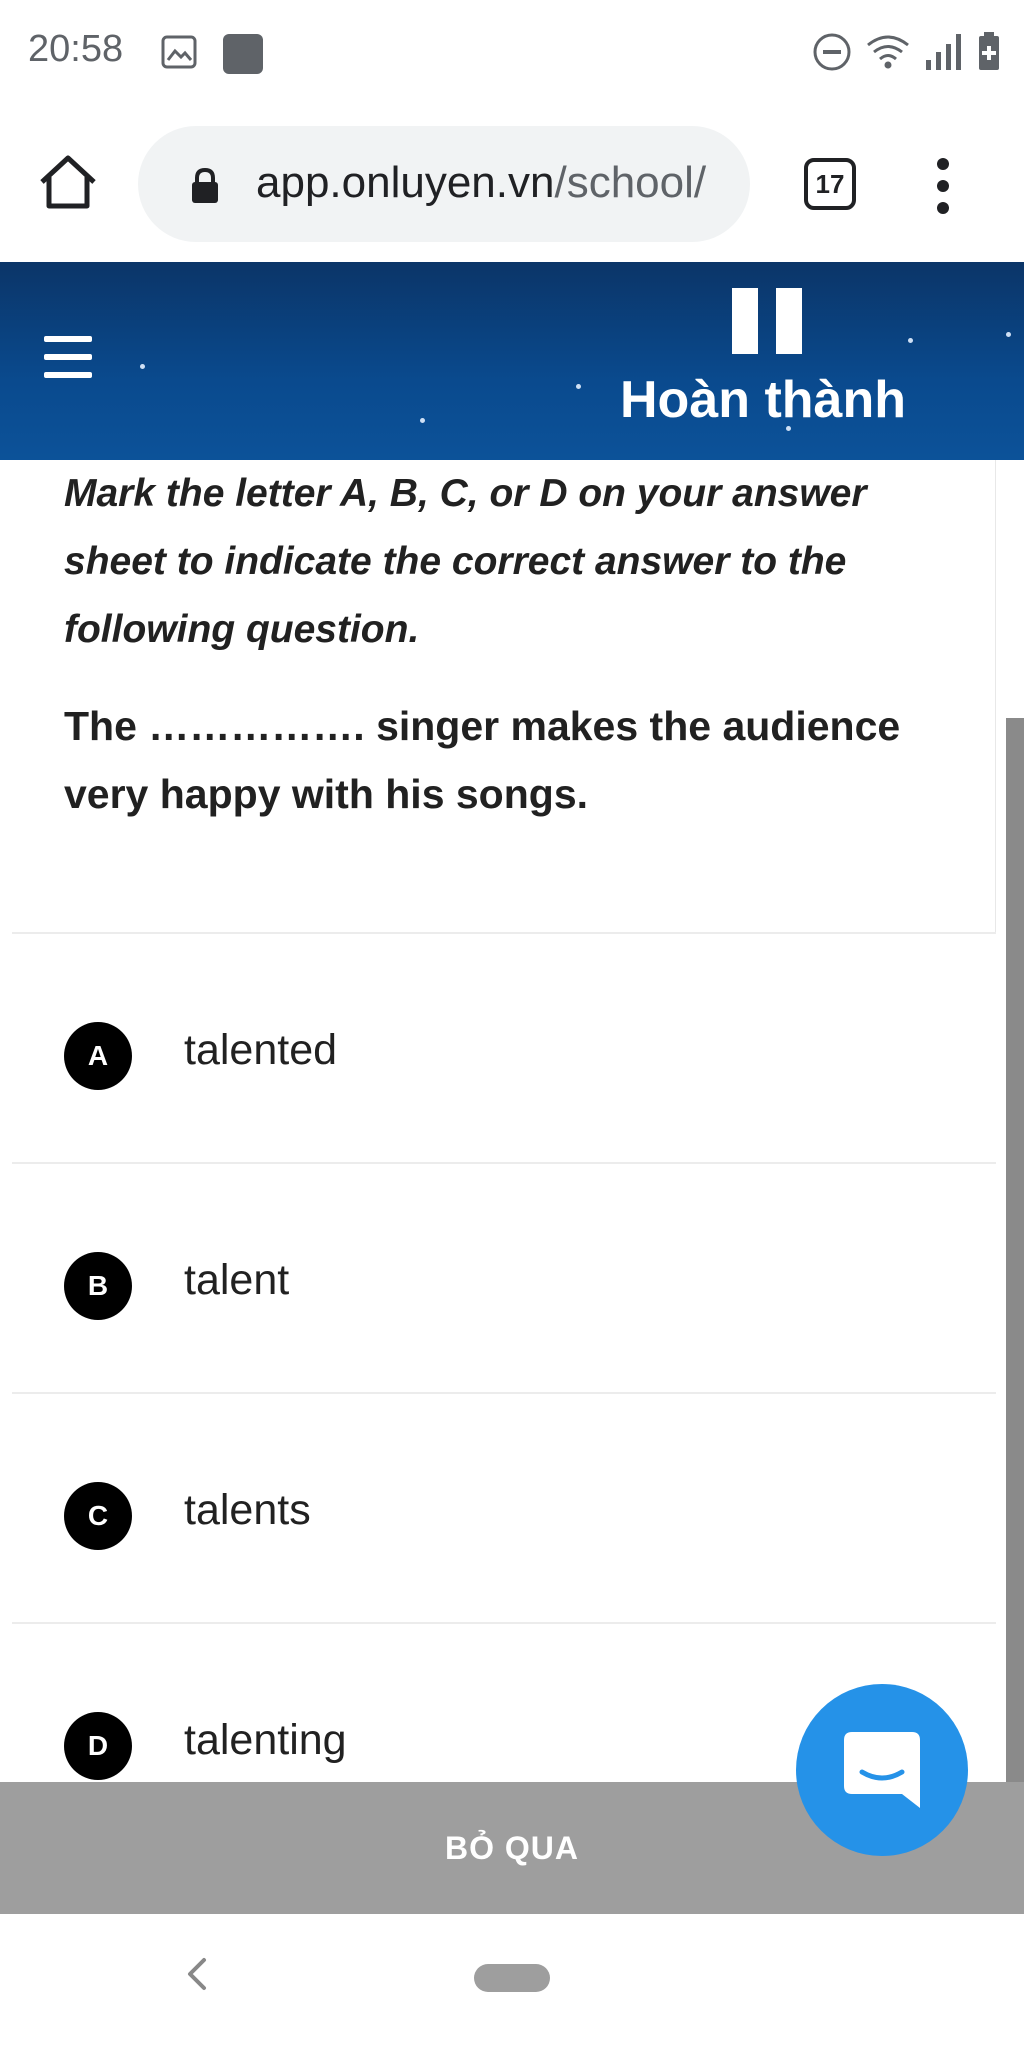 The image size is (1024, 2048). What do you see at coordinates (943, 186) in the screenshot?
I see `more-vert-icon` at bounding box center [943, 186].